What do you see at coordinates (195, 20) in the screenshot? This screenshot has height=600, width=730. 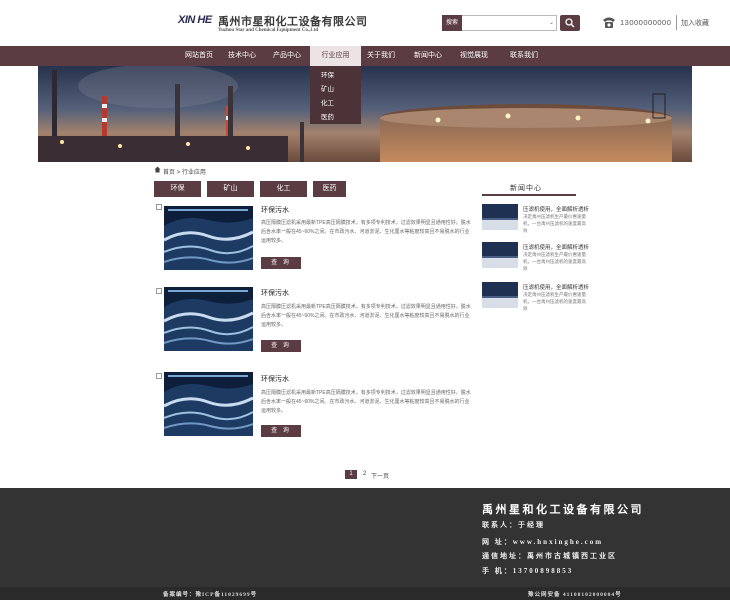 I see `logo: XIN HE` at bounding box center [195, 20].